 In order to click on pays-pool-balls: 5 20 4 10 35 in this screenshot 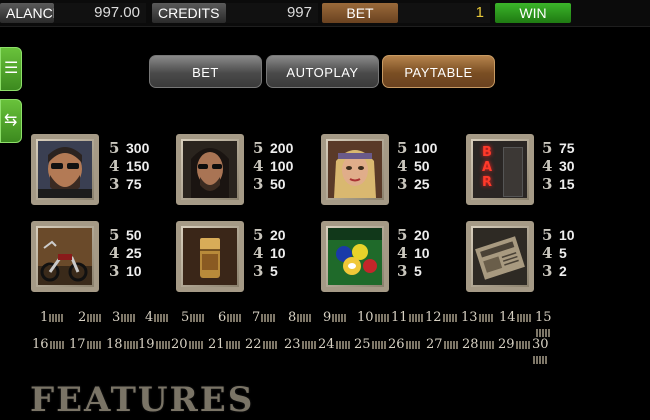, I will do `click(427, 253)`.